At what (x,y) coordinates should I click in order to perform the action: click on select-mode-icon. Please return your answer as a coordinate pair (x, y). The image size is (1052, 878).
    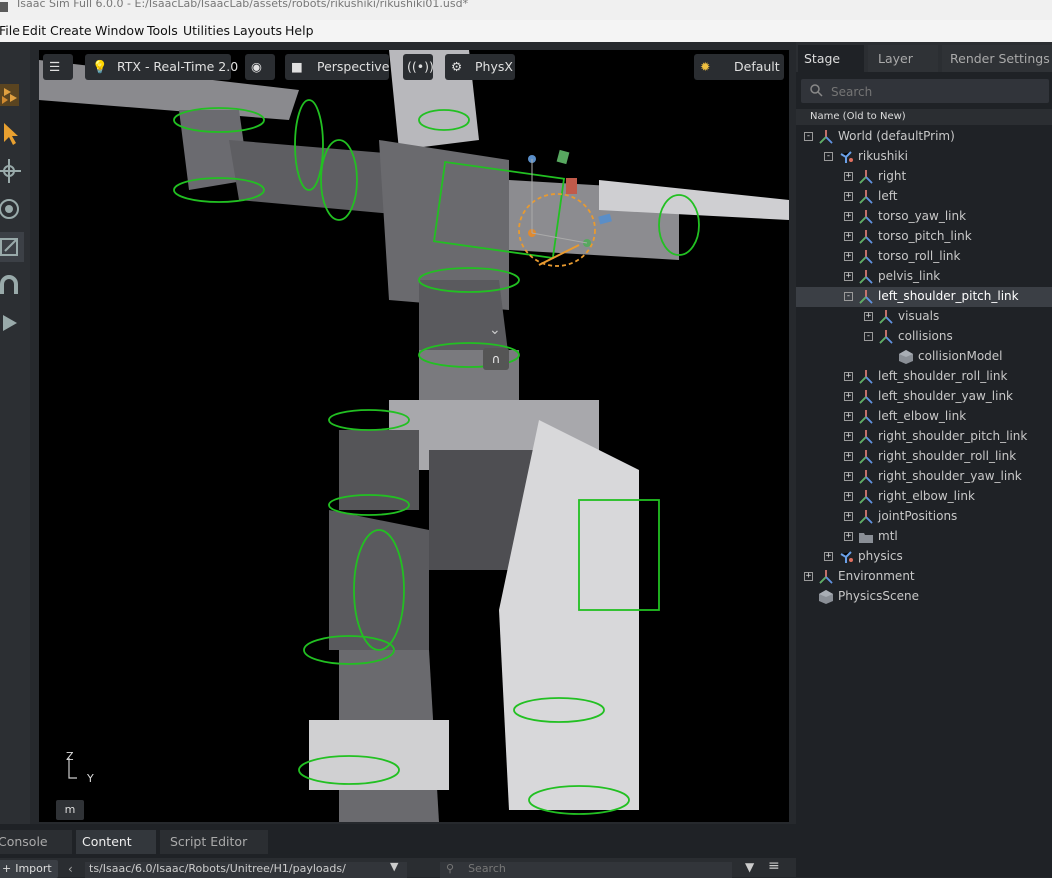
    Looking at the image, I should click on (12, 95).